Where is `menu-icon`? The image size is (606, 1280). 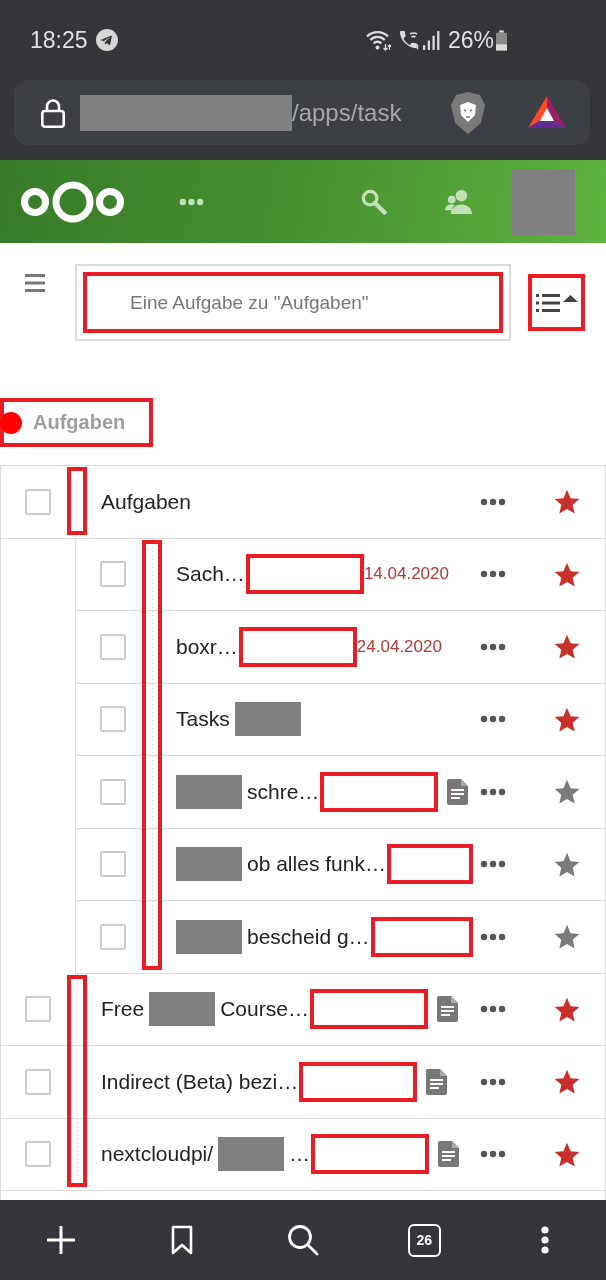 menu-icon is located at coordinates (35, 283).